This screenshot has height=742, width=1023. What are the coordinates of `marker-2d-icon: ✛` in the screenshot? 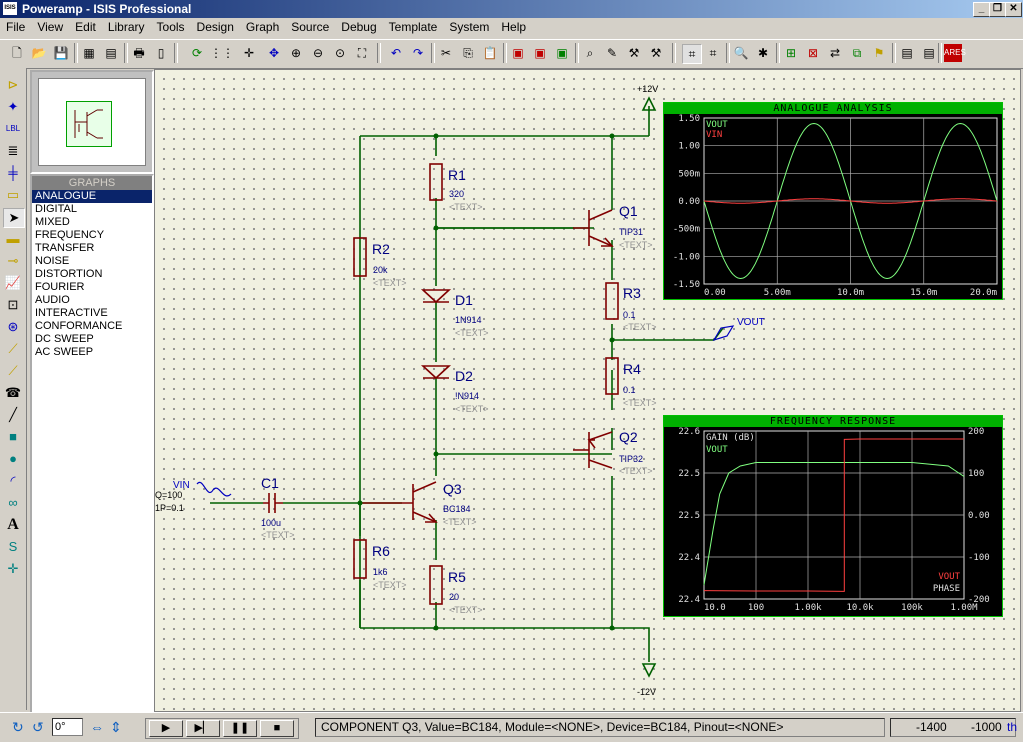 It's located at (13, 569).